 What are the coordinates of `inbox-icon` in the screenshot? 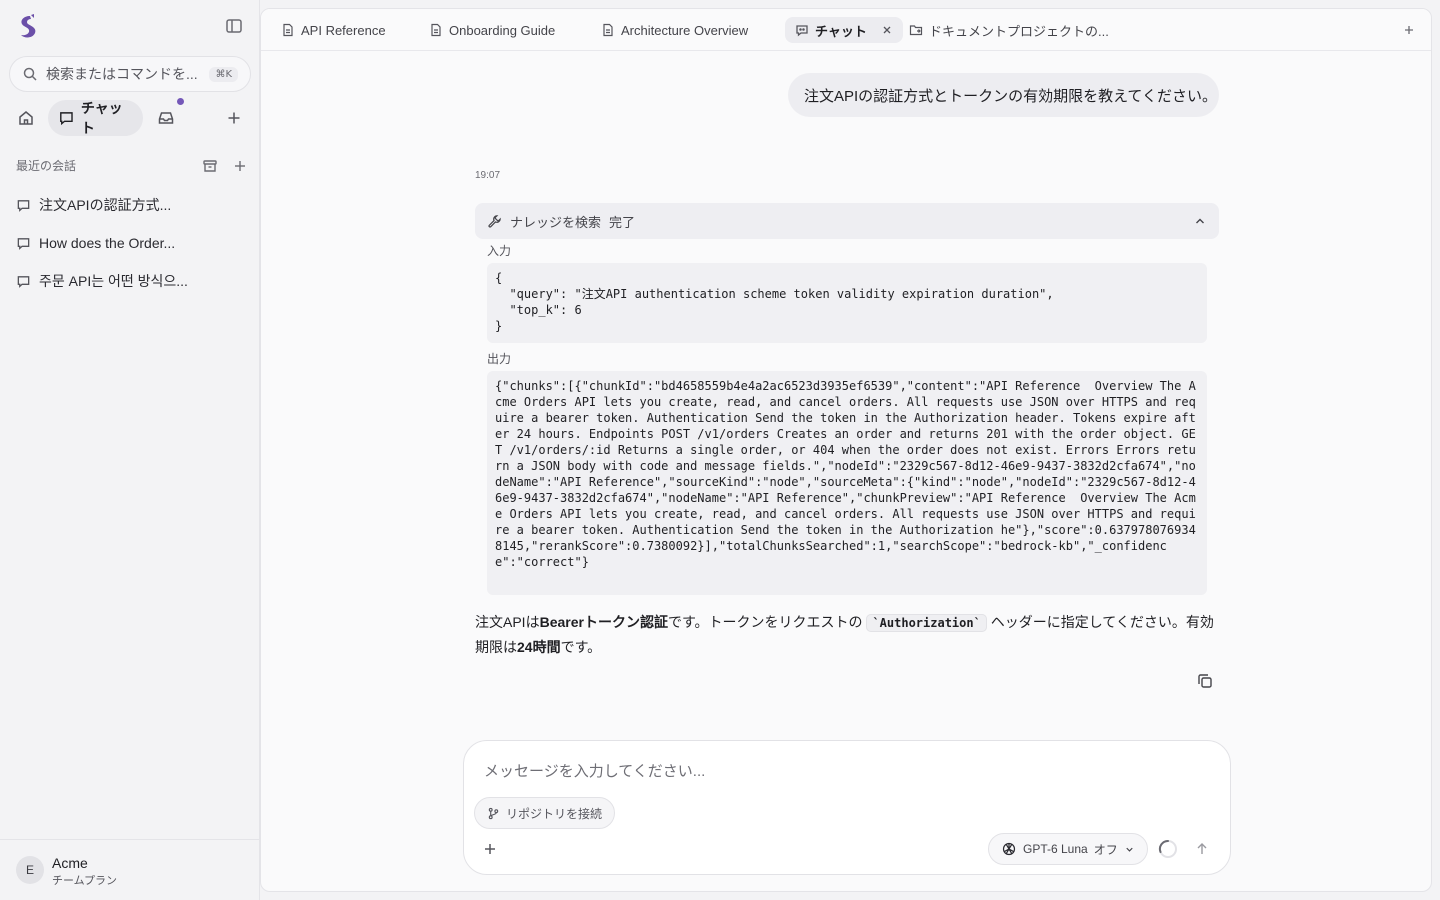 It's located at (166, 118).